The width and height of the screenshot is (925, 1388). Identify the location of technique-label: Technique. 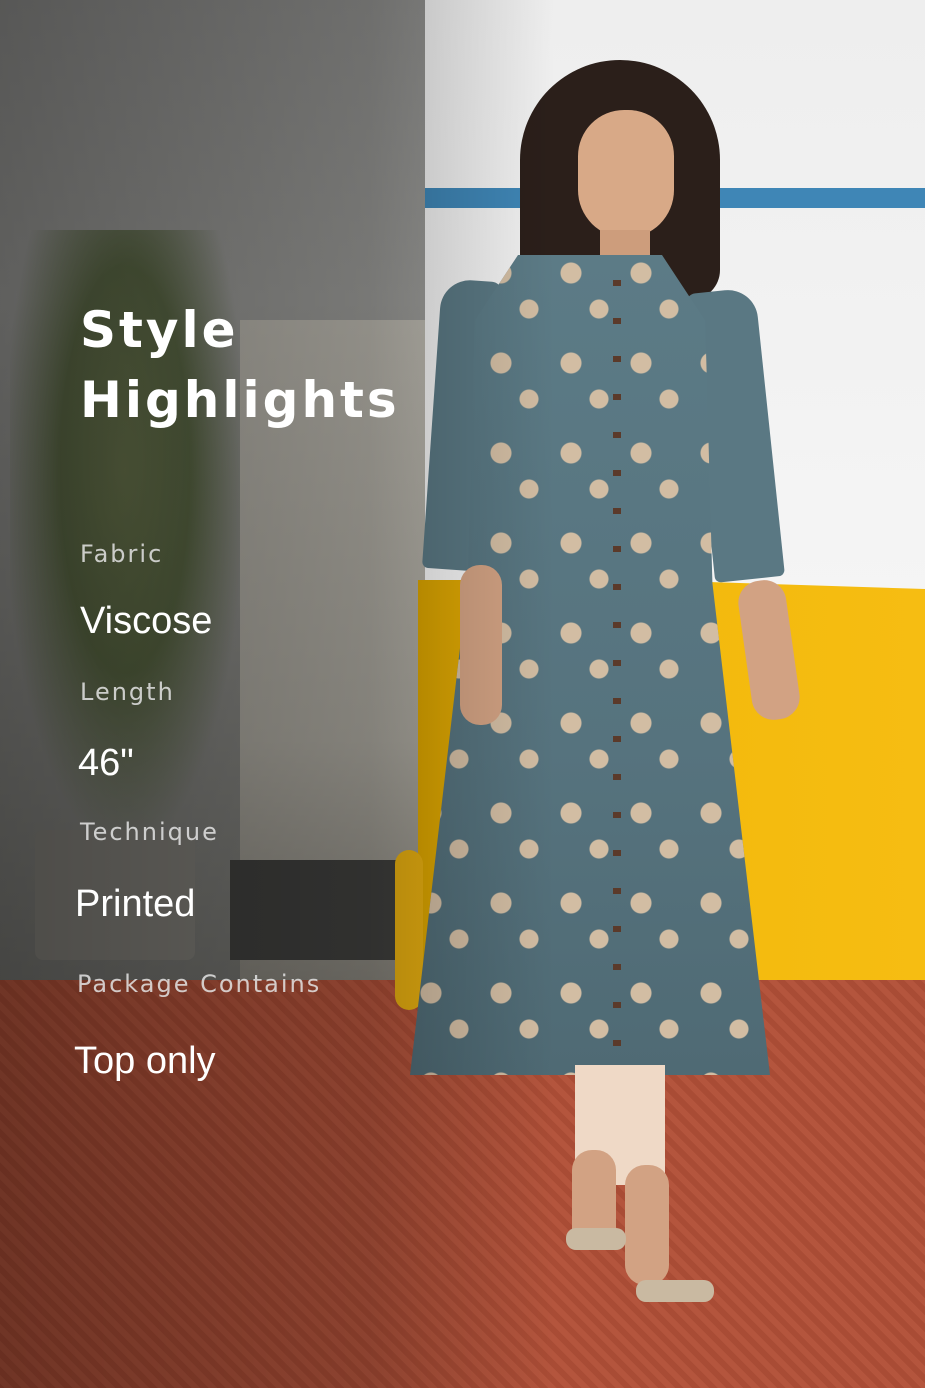
(149, 832).